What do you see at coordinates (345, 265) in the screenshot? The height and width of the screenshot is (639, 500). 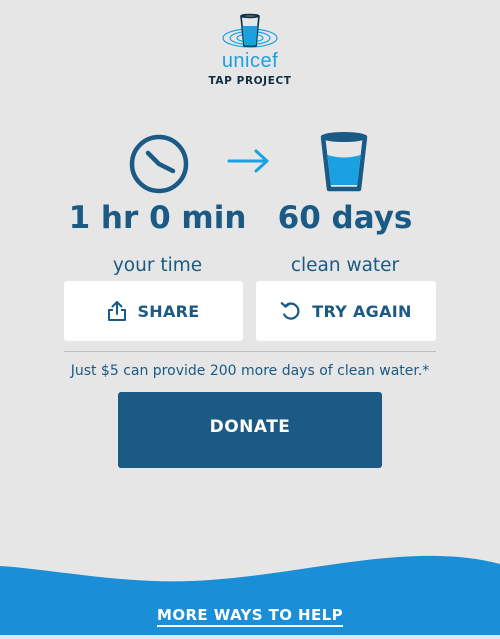 I see `water-label: clean water` at bounding box center [345, 265].